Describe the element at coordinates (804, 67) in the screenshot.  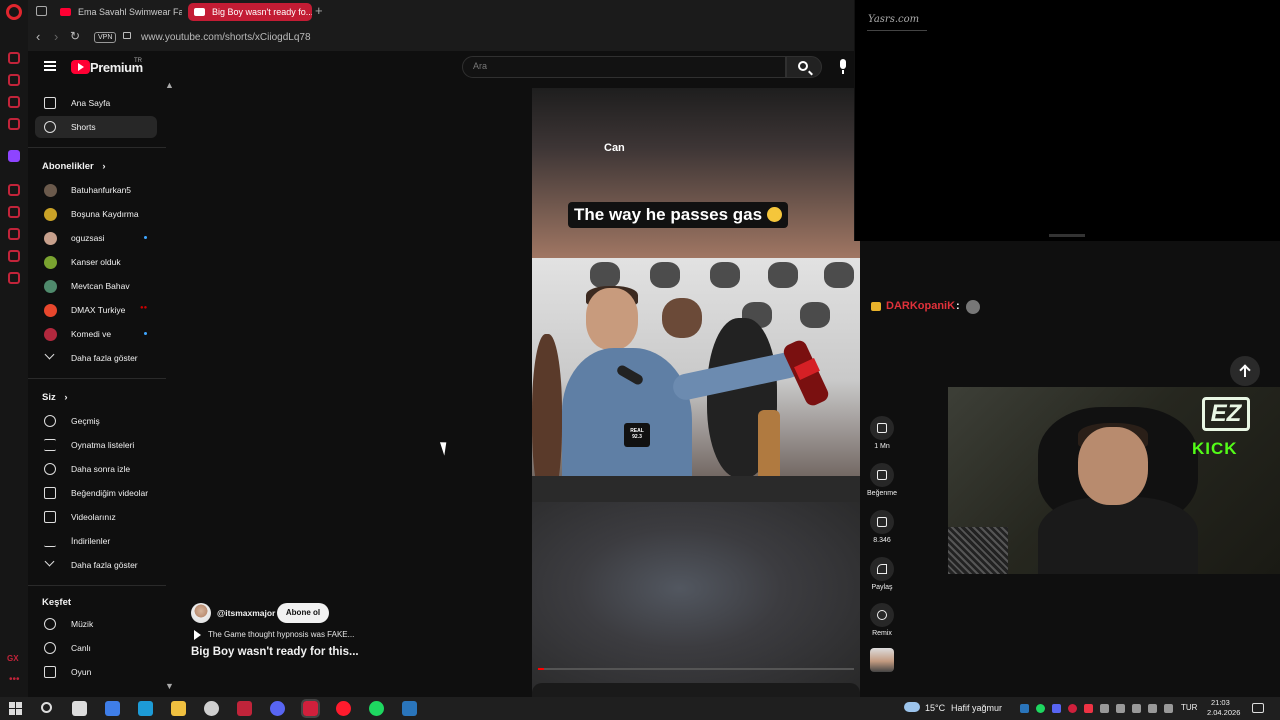
I see `search-button` at that location.